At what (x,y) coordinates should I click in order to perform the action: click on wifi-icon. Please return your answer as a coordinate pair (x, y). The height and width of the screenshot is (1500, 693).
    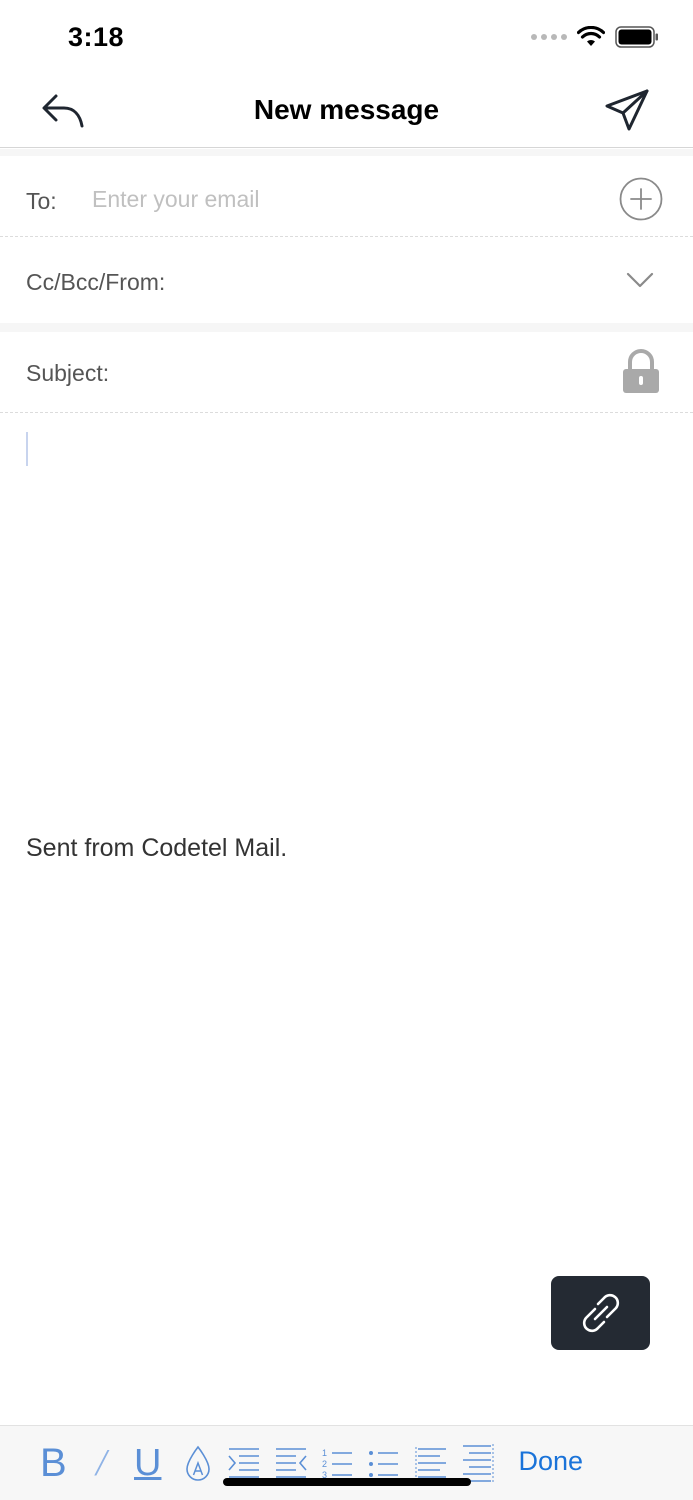
    Looking at the image, I should click on (591, 36).